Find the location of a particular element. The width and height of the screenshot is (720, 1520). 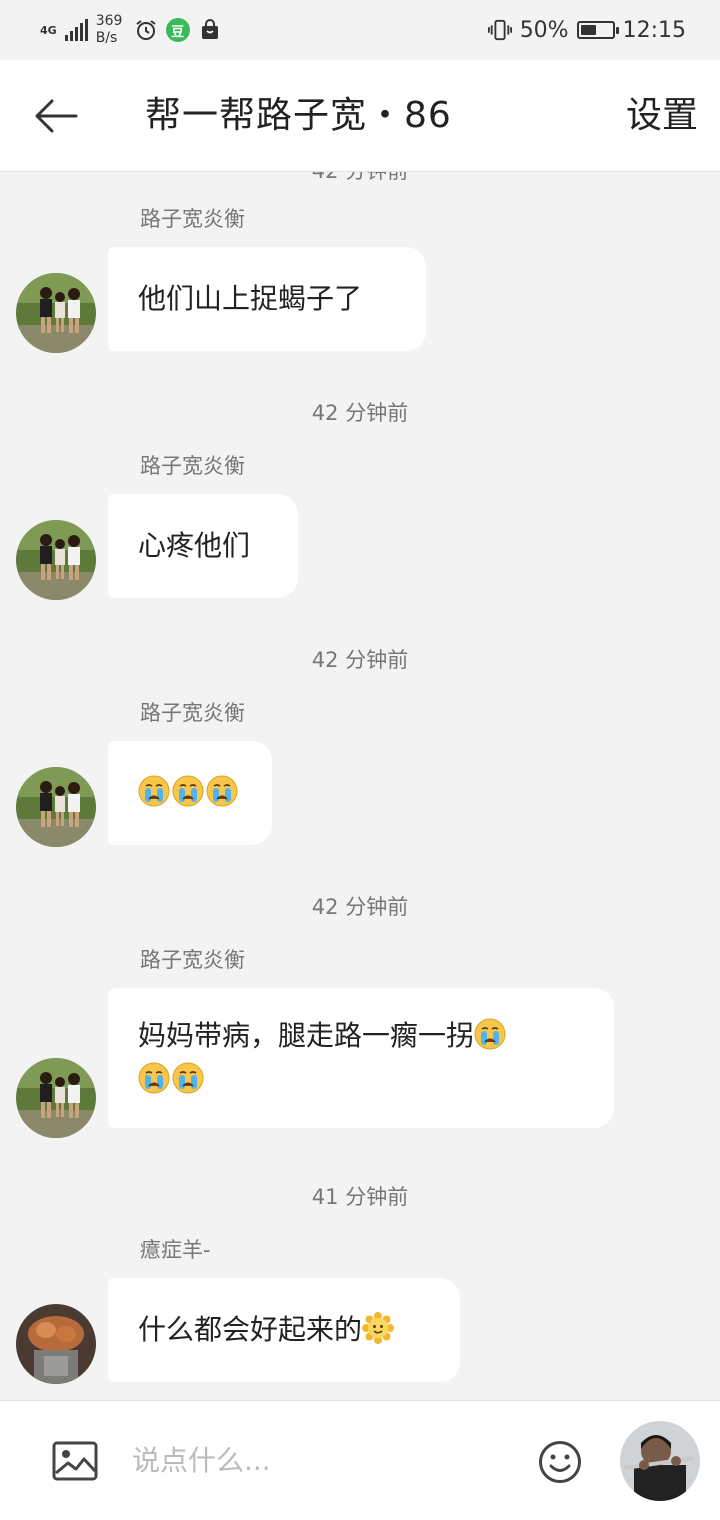

status-right: 50% 12:15 is located at coordinates (586, 30).